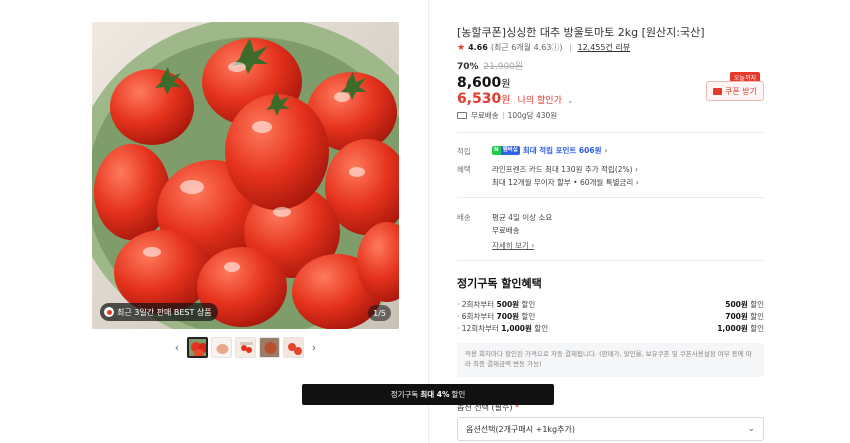 Image resolution: width=850 pixels, height=443 pixels. I want to click on installment-link: 최대 12개월 무이자 할부 • 60개월 특별금리 ›, so click(565, 182).